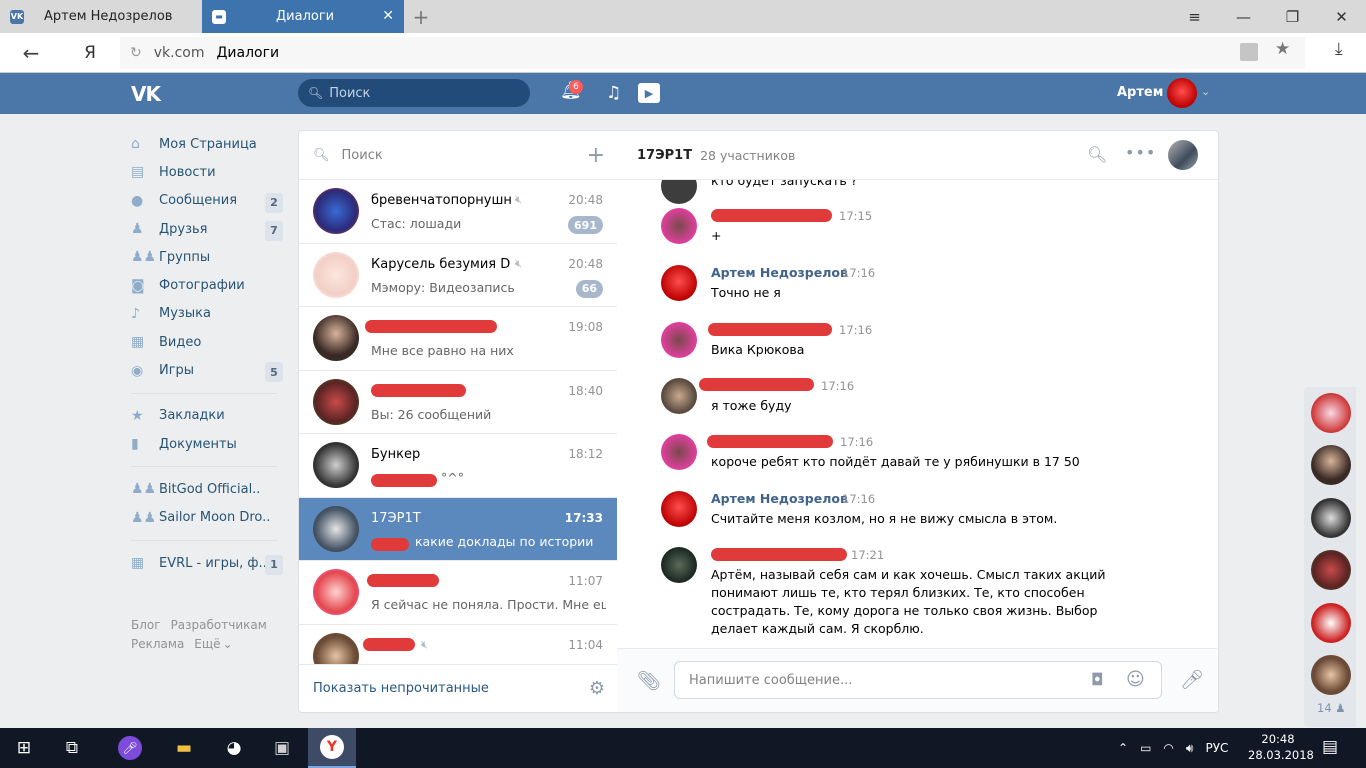  What do you see at coordinates (1331, 708) in the screenshot?
I see `participants-count: 14 ♟` at bounding box center [1331, 708].